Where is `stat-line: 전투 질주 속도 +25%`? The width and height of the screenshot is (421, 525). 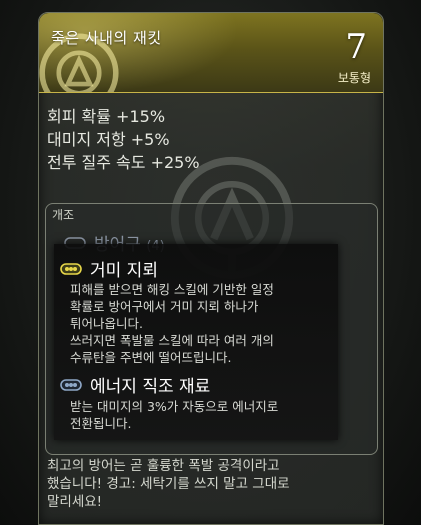 stat-line: 전투 질주 속도 +25% is located at coordinates (123, 162).